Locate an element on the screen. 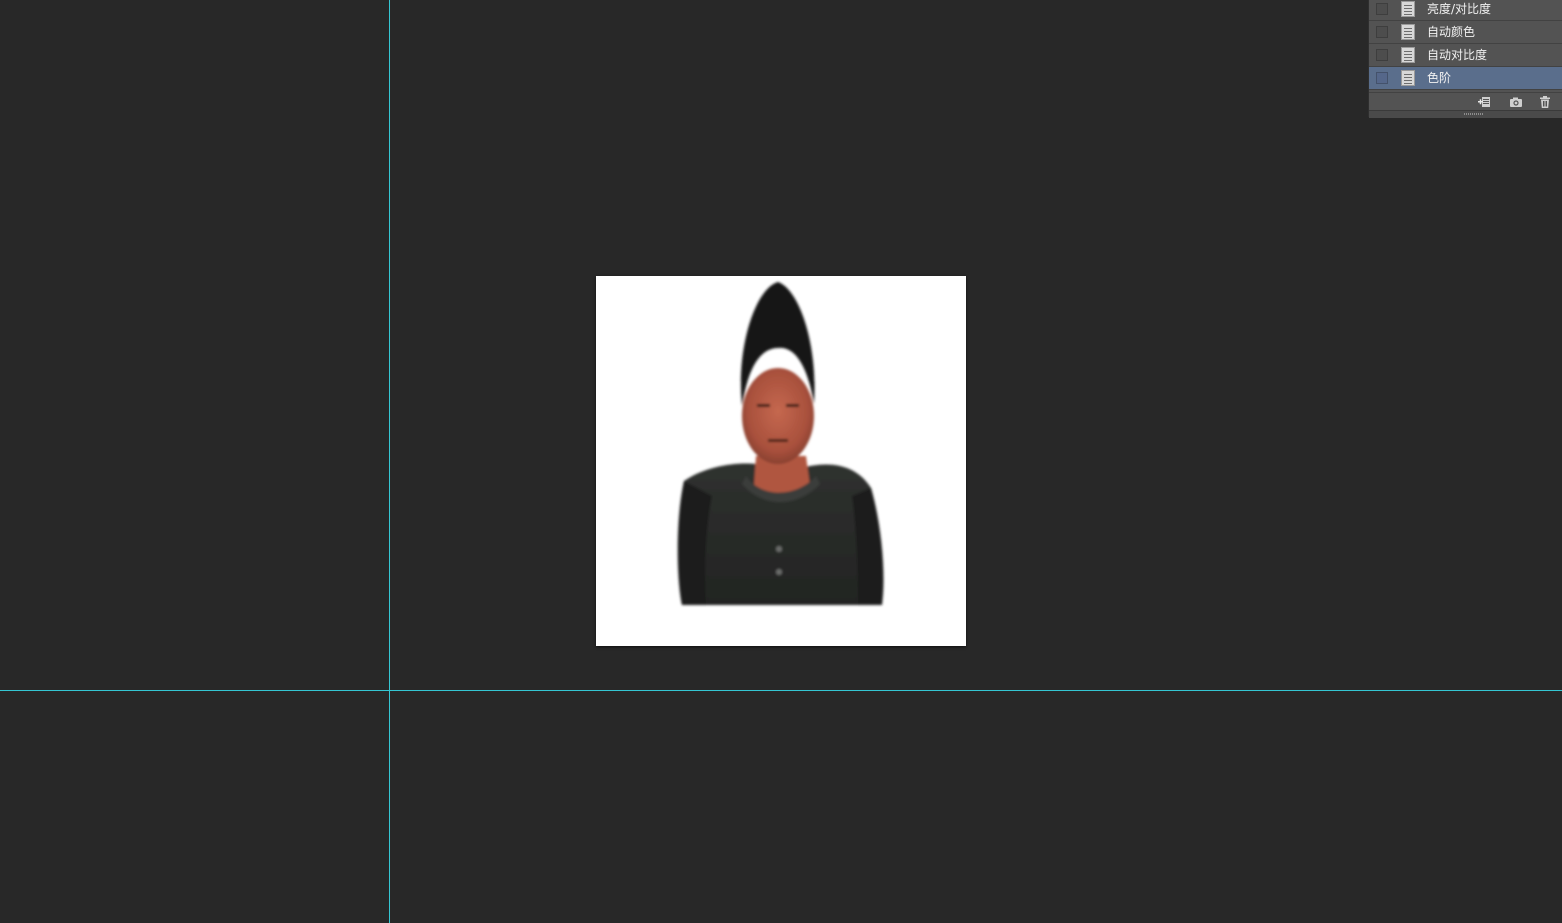 The image size is (1562, 923). new-document-from-state-icon is located at coordinates (1484, 102).